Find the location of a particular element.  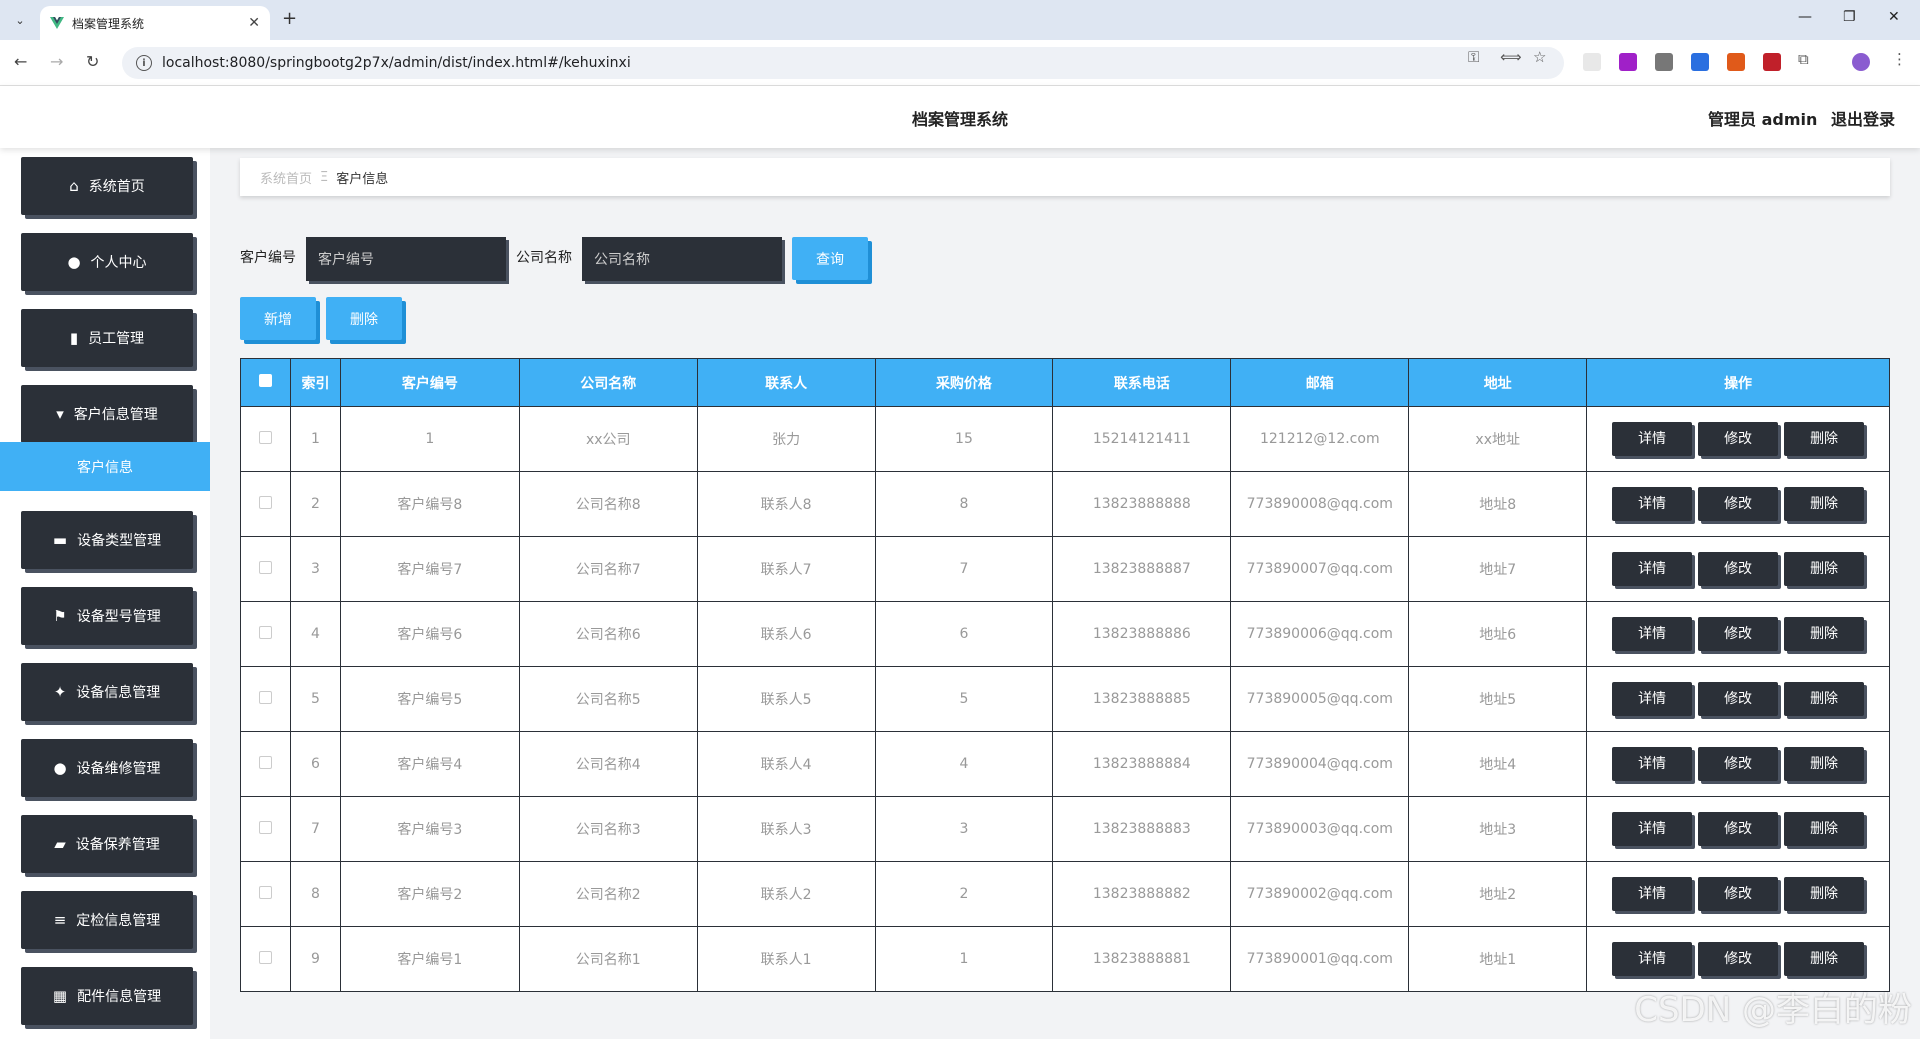

query-button: 查询 is located at coordinates (830, 258).